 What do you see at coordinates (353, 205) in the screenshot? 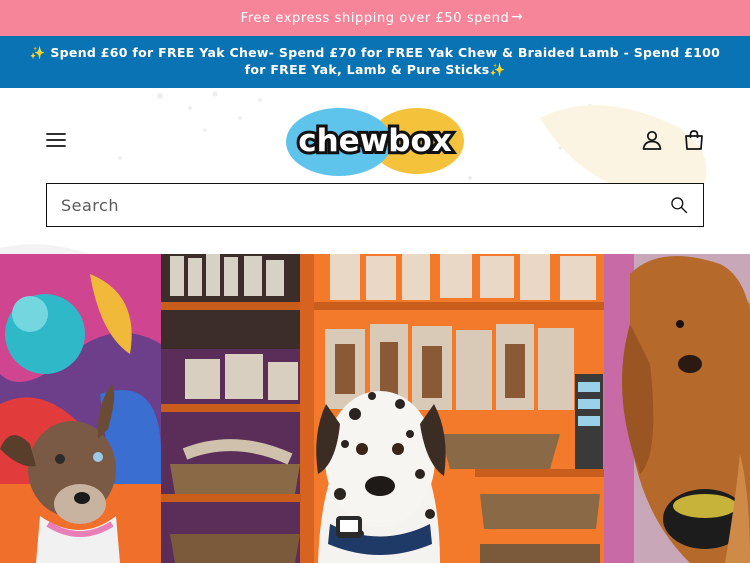
I see `search-input` at bounding box center [353, 205].